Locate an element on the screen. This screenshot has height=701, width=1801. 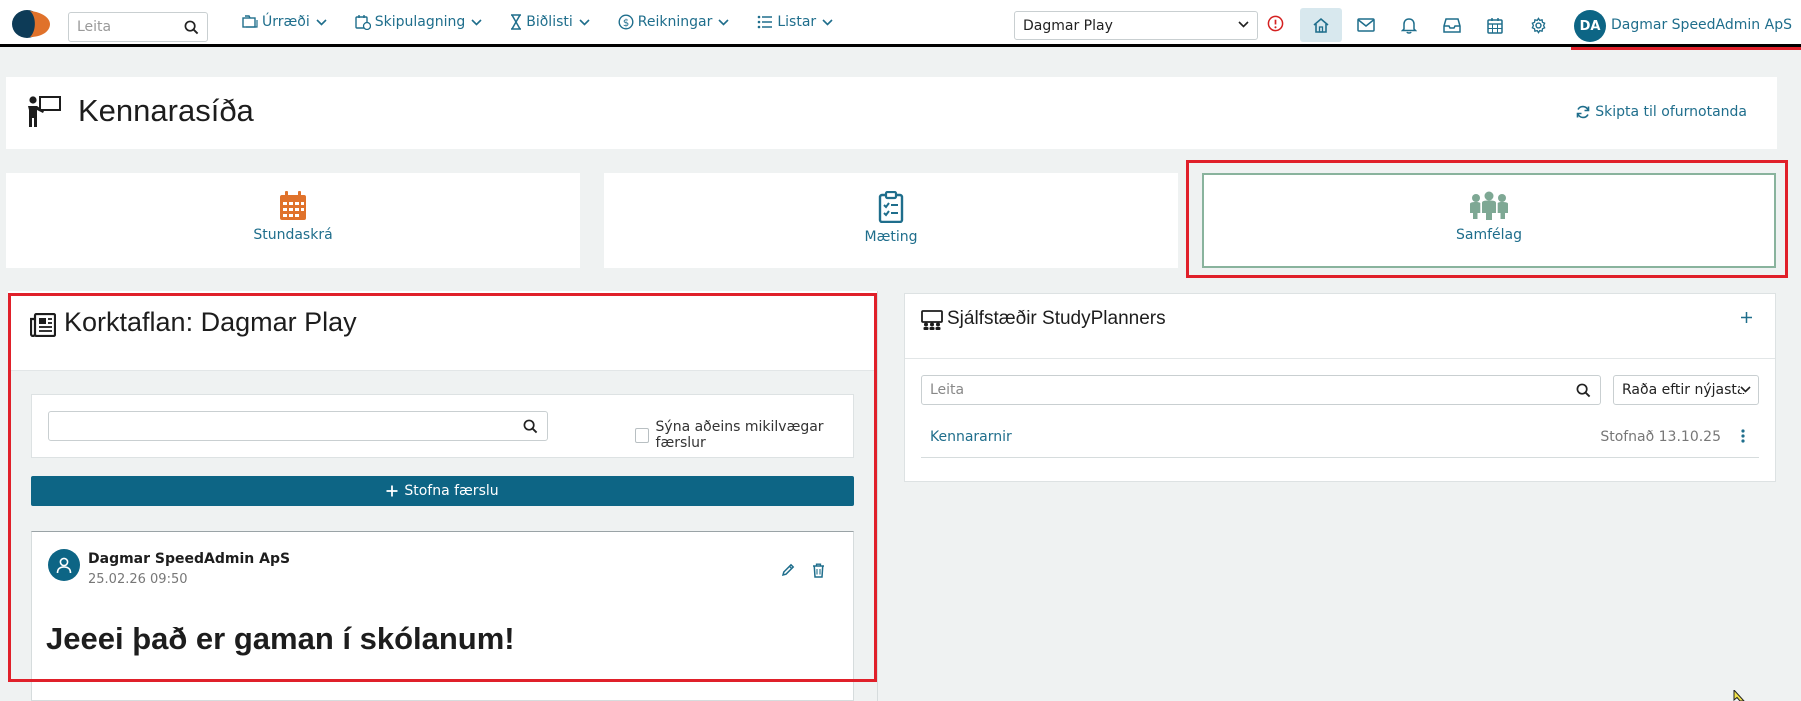
menu-item-label: Úrræði is located at coordinates (286, 22).